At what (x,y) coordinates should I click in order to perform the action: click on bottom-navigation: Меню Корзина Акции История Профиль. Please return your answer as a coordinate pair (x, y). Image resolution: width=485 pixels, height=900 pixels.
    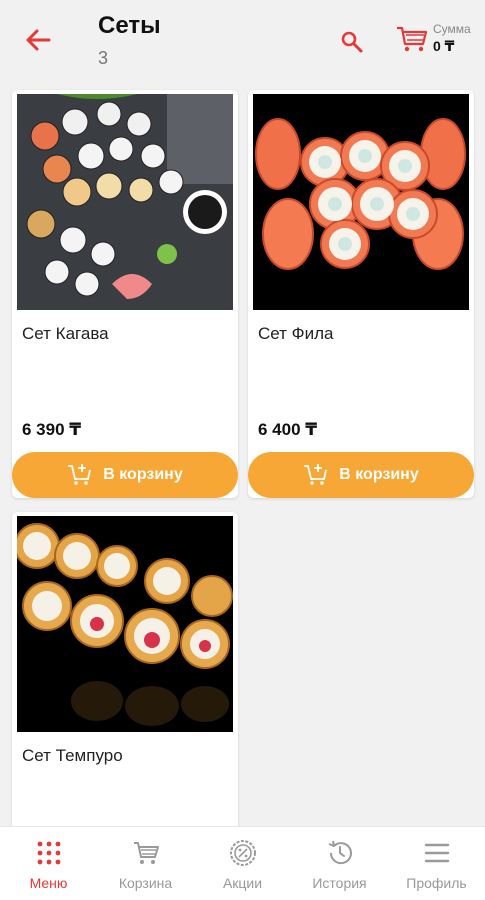
    Looking at the image, I should click on (242, 863).